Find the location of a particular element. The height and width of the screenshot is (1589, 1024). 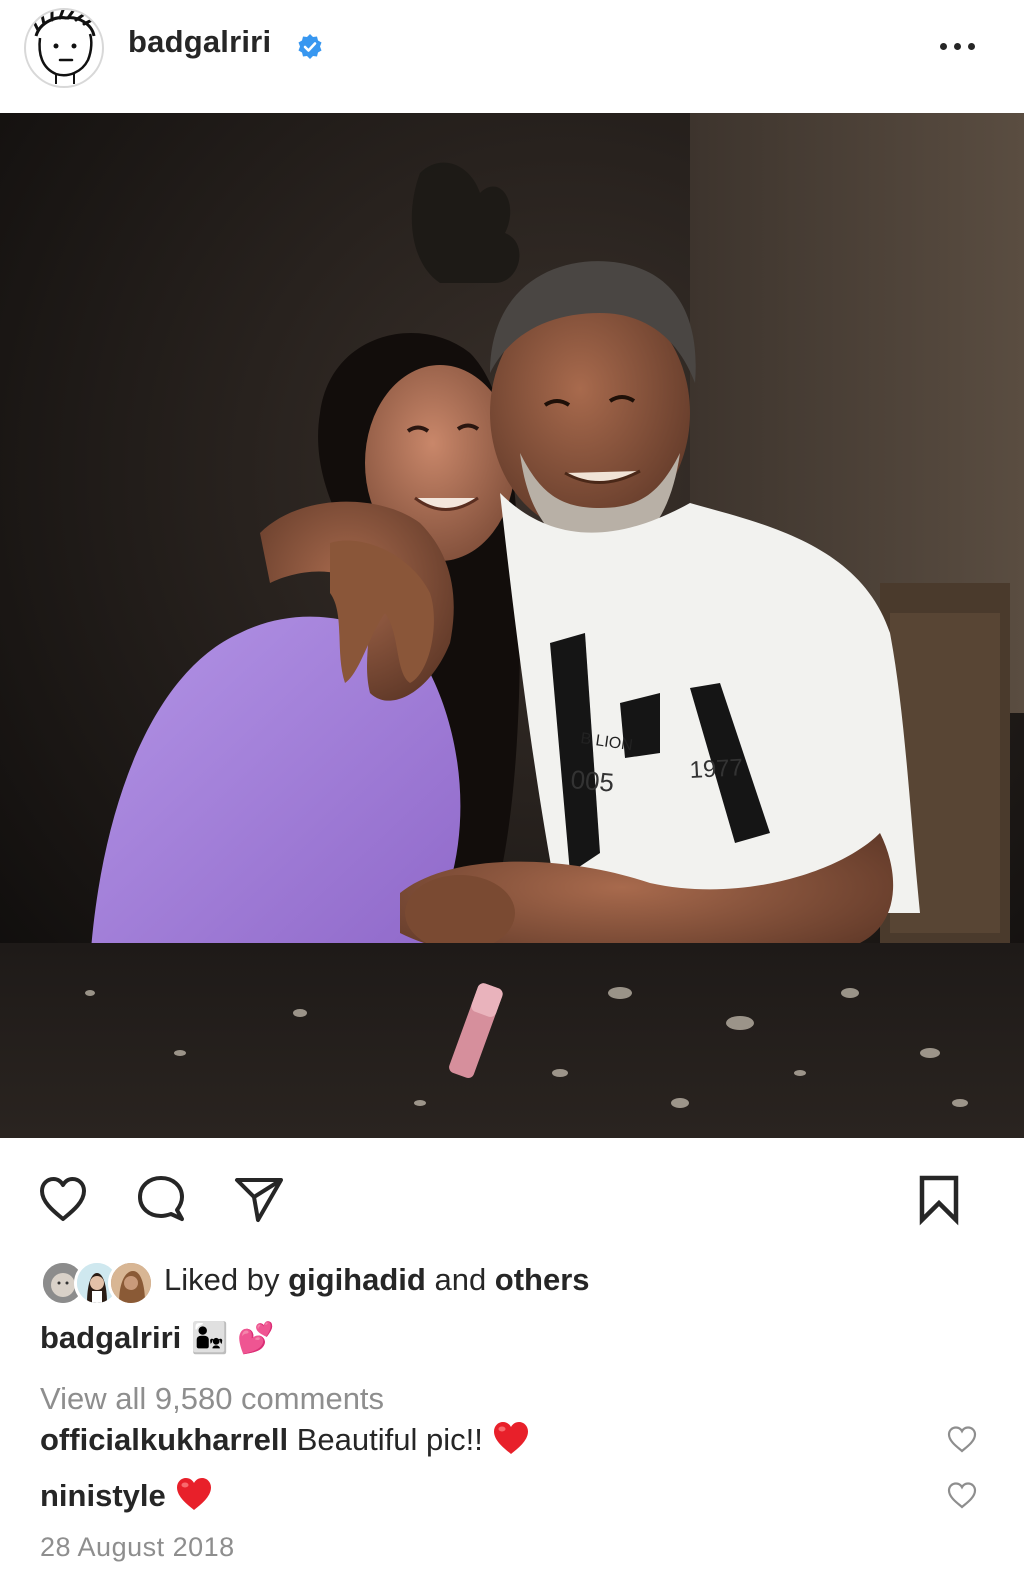

verified-badge-icon is located at coordinates (310, 46).